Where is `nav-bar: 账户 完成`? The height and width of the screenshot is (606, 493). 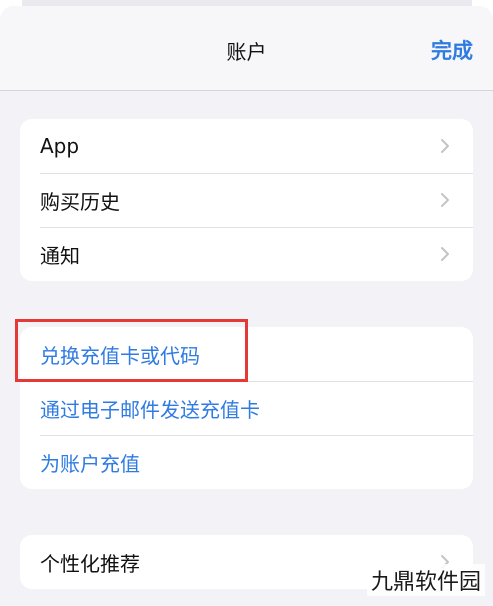
nav-bar: 账户 完成 is located at coordinates (246, 48).